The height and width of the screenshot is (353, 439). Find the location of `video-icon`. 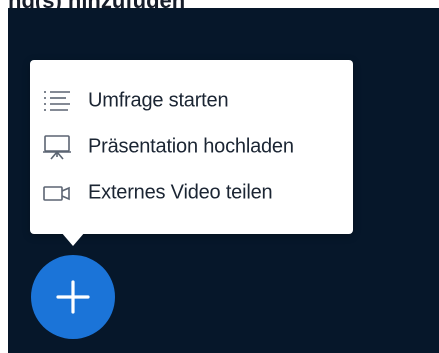

video-icon is located at coordinates (57, 193).